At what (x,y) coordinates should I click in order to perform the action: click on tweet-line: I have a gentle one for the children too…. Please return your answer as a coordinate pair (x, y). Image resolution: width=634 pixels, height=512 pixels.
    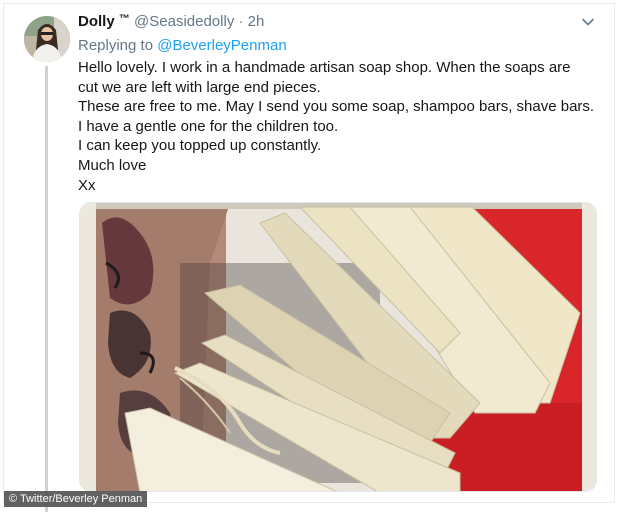
    Looking at the image, I should click on (208, 126).